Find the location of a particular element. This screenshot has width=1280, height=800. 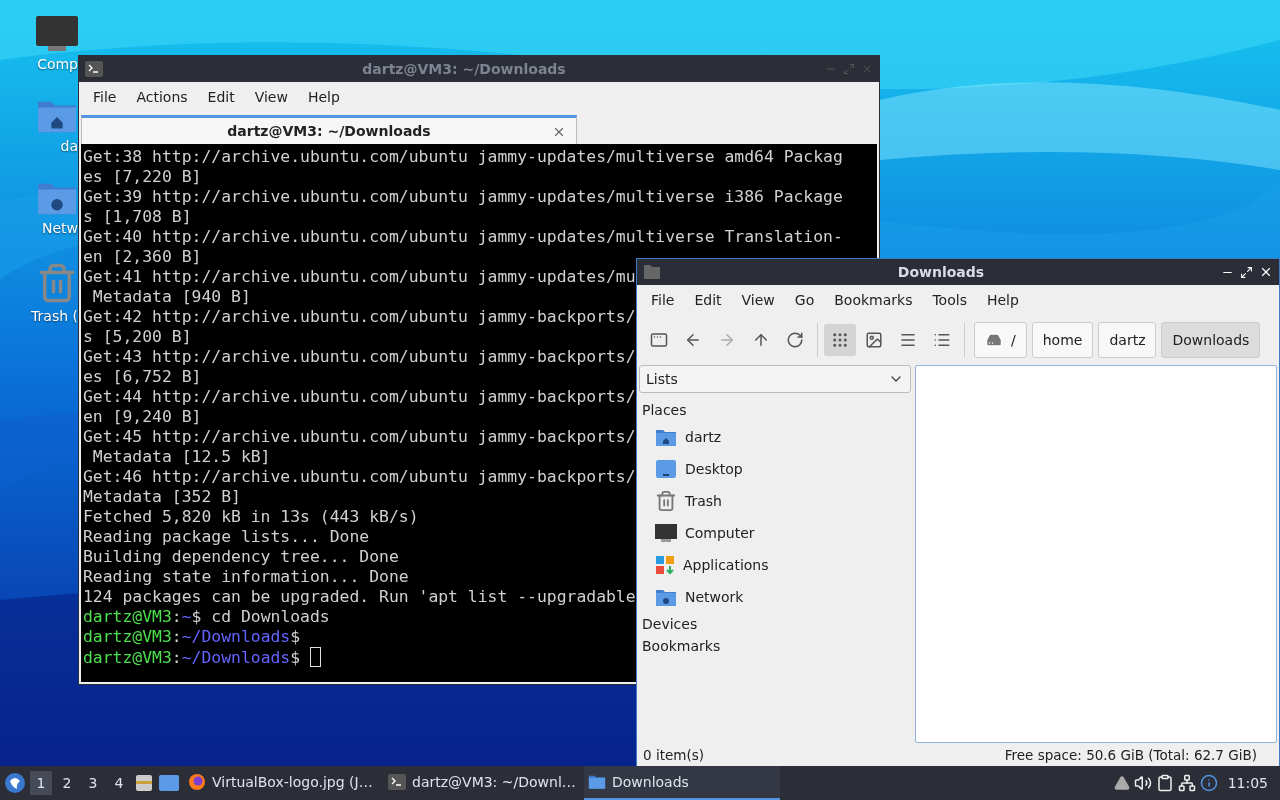

arrow-right-icon is located at coordinates (727, 340).